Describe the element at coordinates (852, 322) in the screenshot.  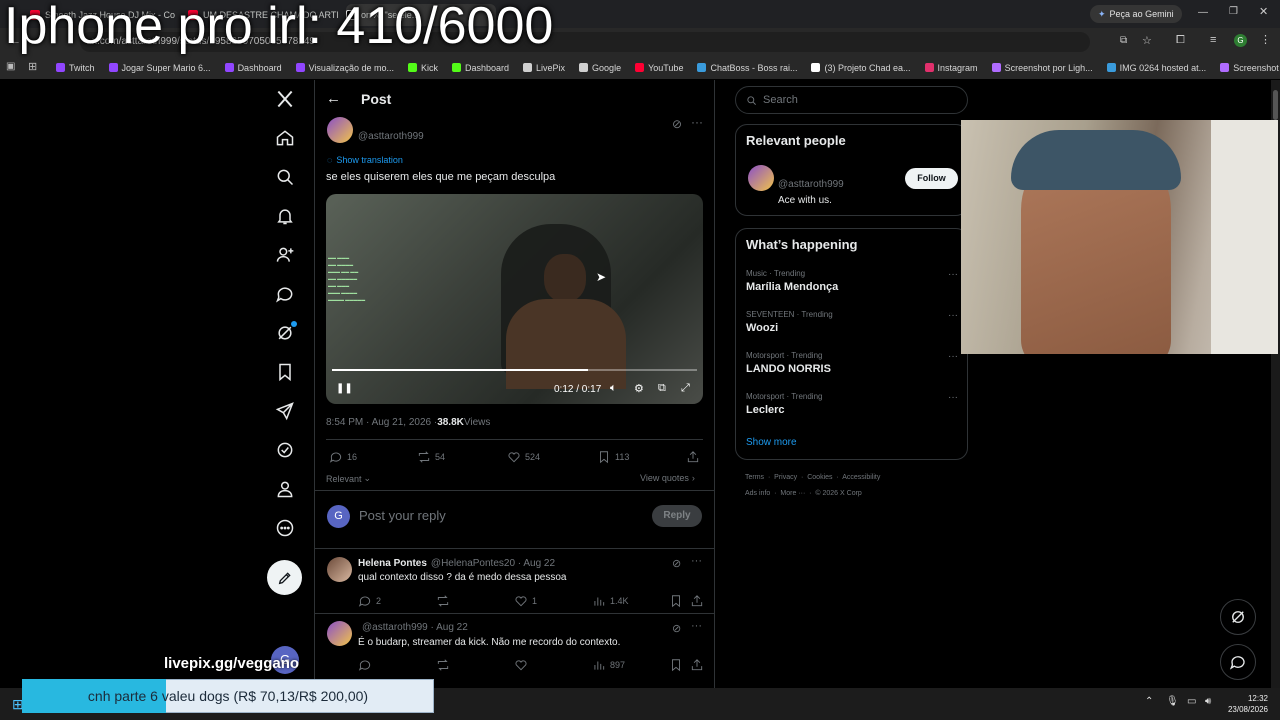
I see `trend-item: SEVENTEEN · Trending Woozi ···` at that location.